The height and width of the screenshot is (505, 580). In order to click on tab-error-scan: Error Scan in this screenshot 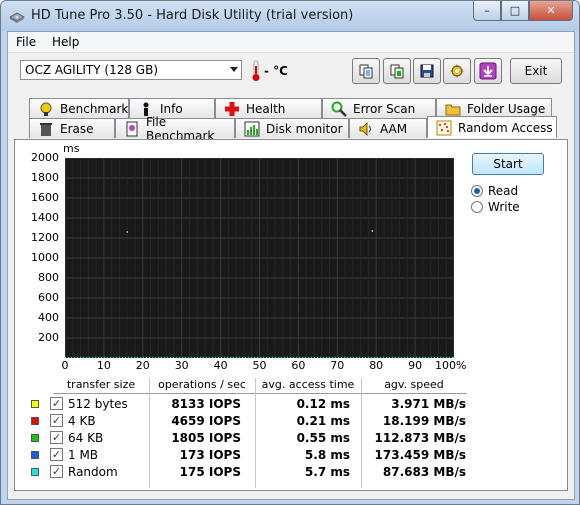, I will do `click(379, 108)`.